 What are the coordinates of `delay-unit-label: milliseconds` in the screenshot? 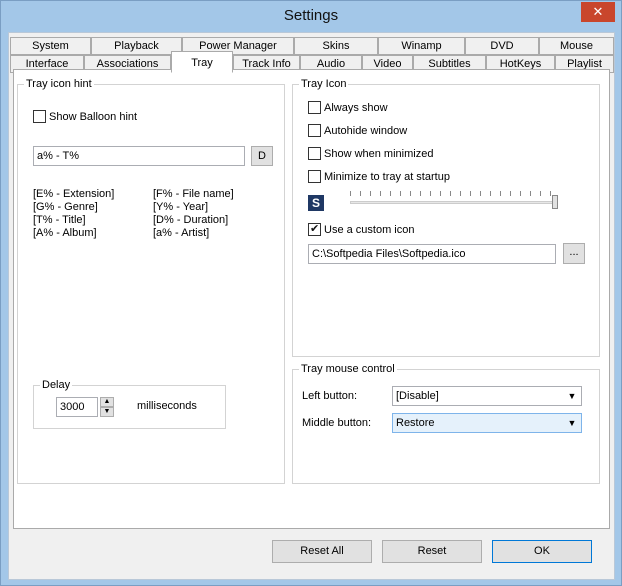 It's located at (167, 406).